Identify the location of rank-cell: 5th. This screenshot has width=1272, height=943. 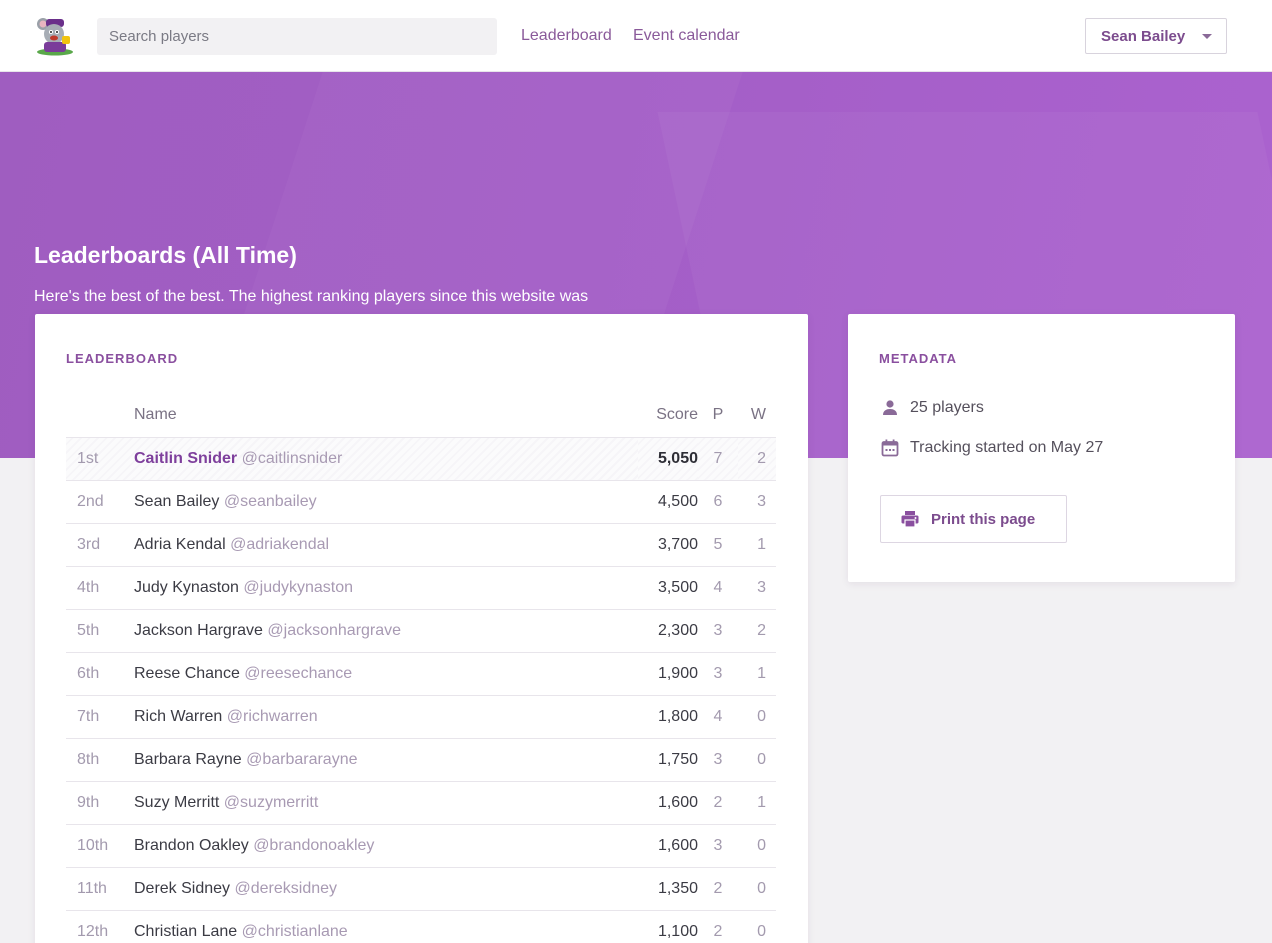
(100, 631).